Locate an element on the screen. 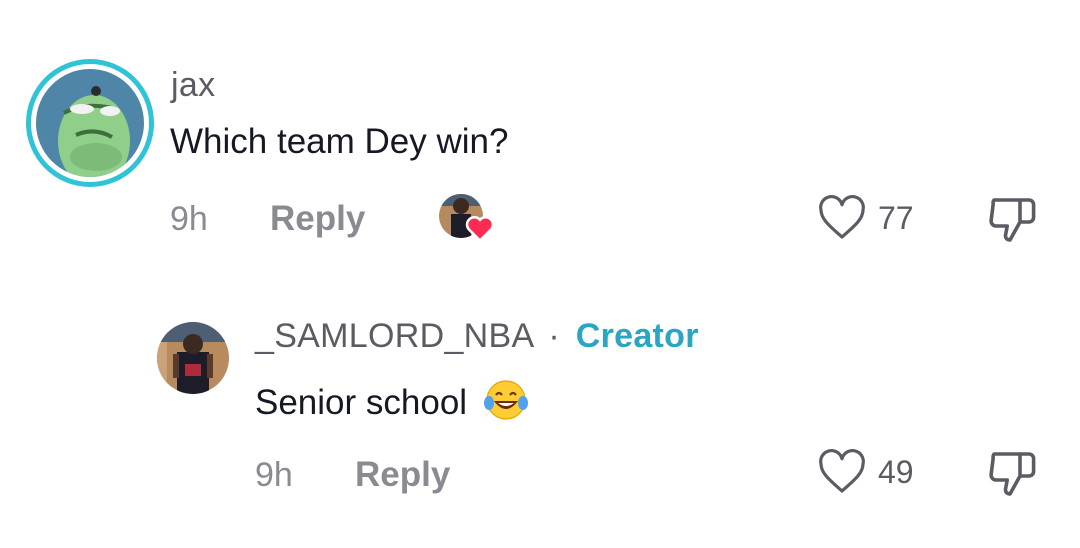  like-button: 49 is located at coordinates (865, 472).